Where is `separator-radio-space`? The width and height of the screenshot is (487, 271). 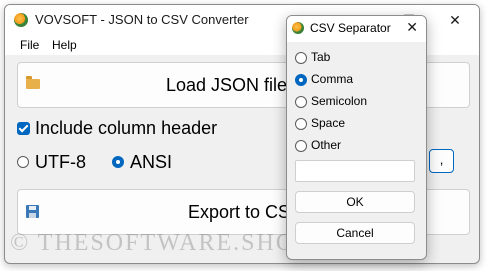 separator-radio-space is located at coordinates (301, 124).